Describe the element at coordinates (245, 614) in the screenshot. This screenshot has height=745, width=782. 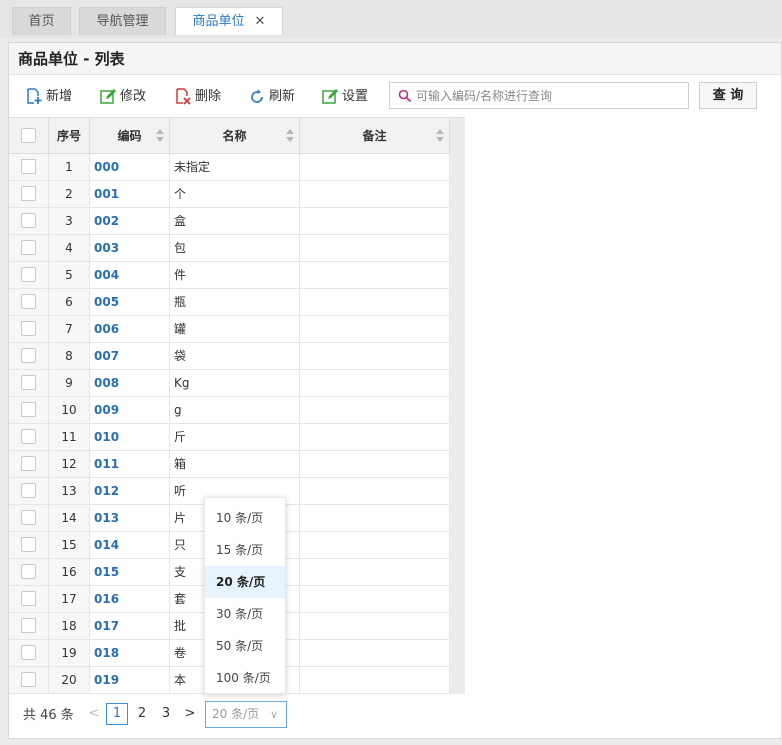
I see `page-size-option: 30 条/页` at that location.